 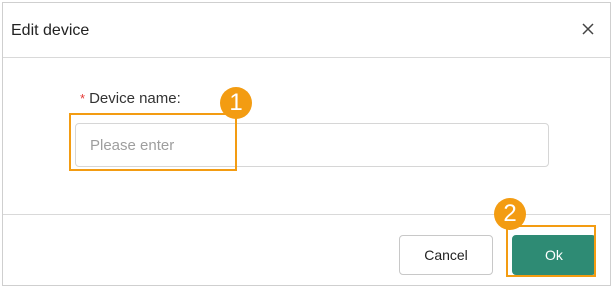 I want to click on device-name-label: * Device name:, so click(x=130, y=98).